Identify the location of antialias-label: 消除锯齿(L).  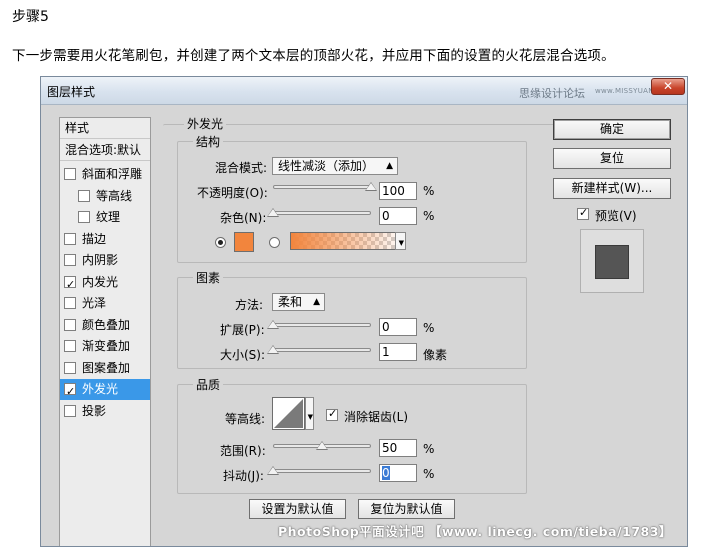
(376, 417).